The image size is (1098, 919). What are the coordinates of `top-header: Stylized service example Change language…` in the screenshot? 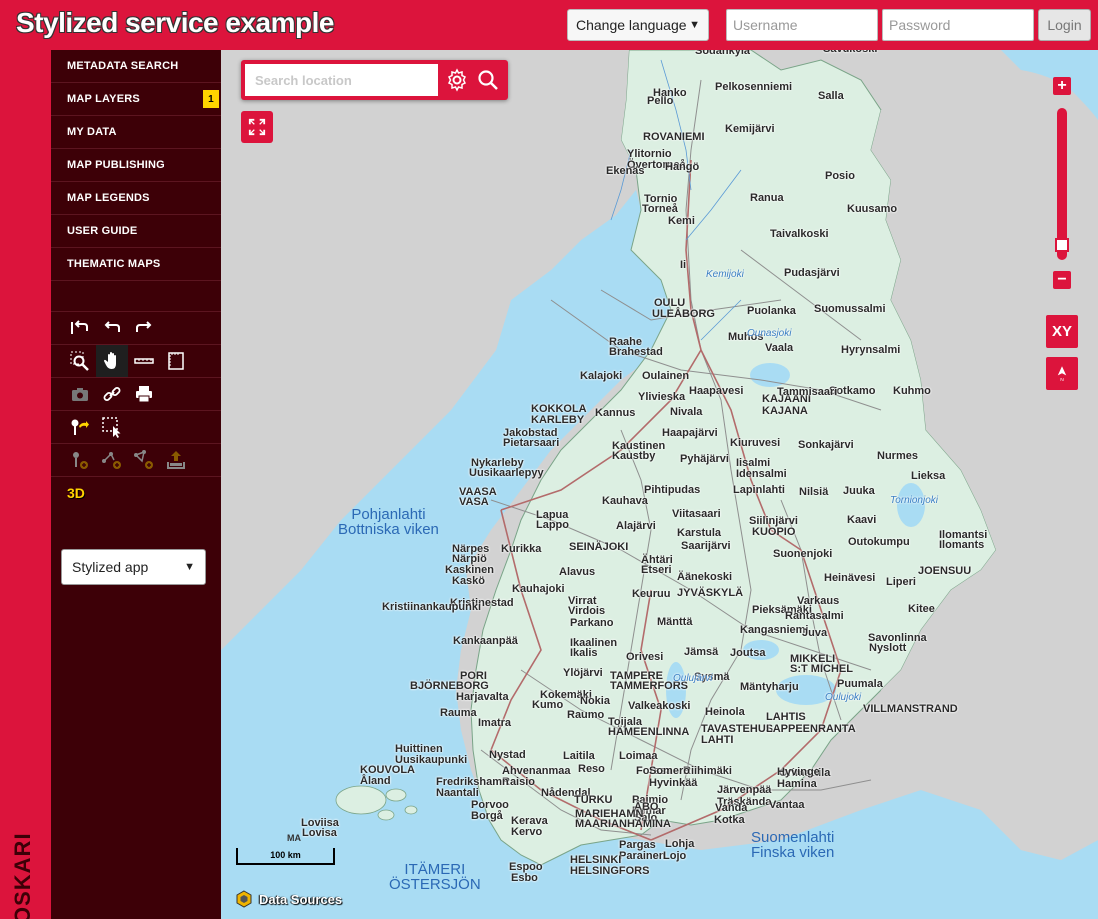 It's located at (549, 25).